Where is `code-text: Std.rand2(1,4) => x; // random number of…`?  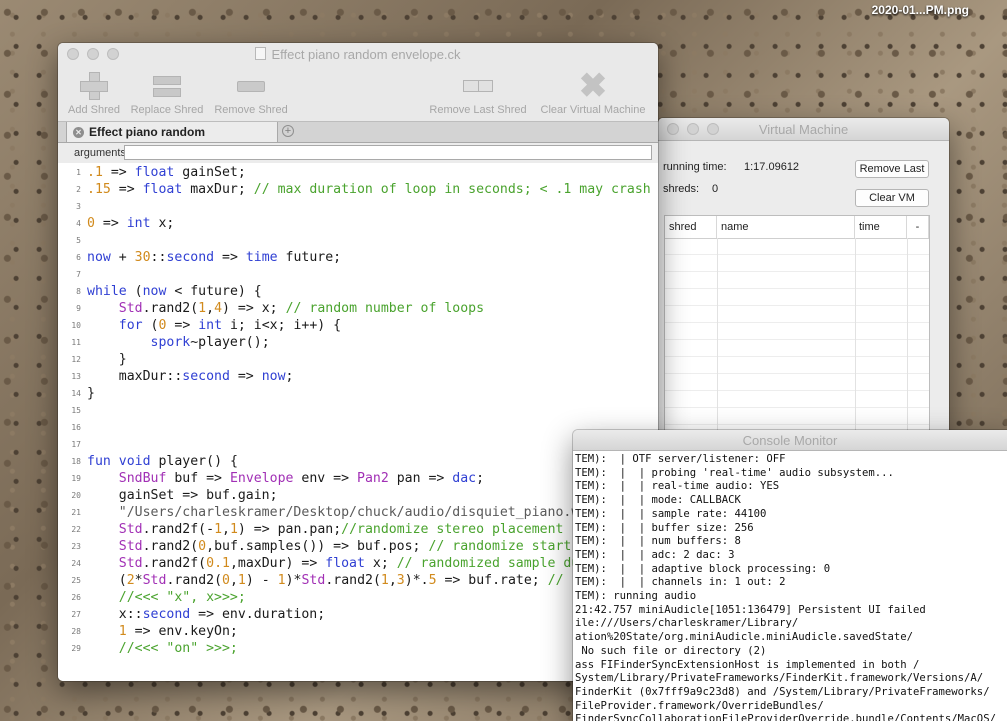
code-text: Std.rand2(1,4) => x; // random number of… is located at coordinates (285, 308).